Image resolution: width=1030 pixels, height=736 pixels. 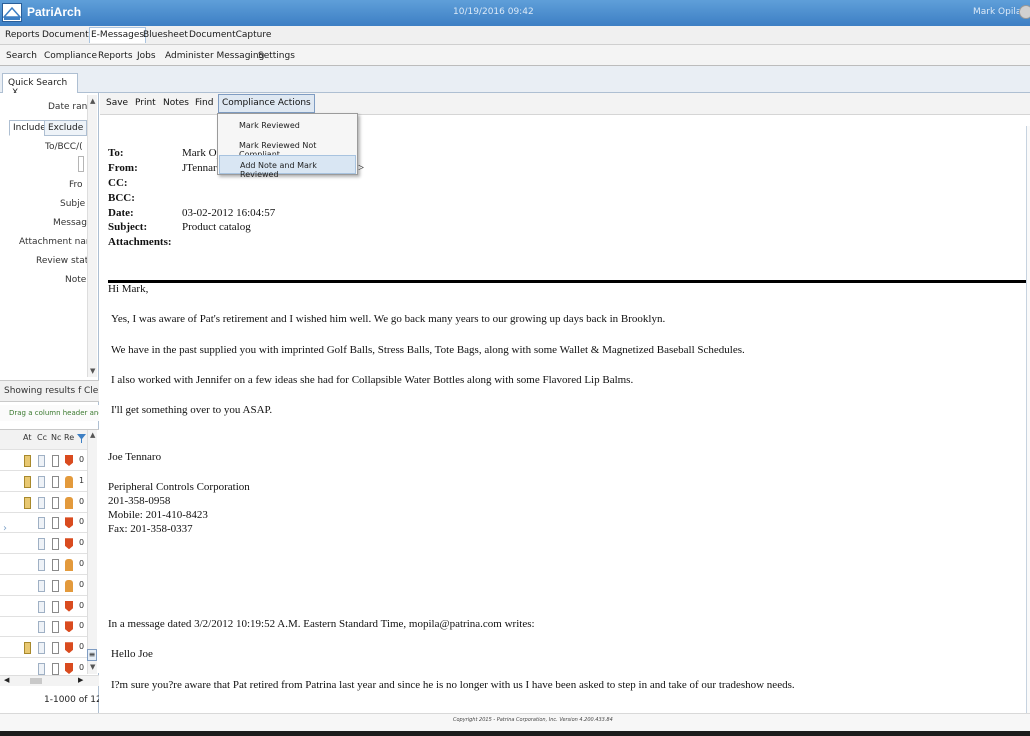 I want to click on current-datetime: 10/19/2016 09:42, so click(x=493, y=12).